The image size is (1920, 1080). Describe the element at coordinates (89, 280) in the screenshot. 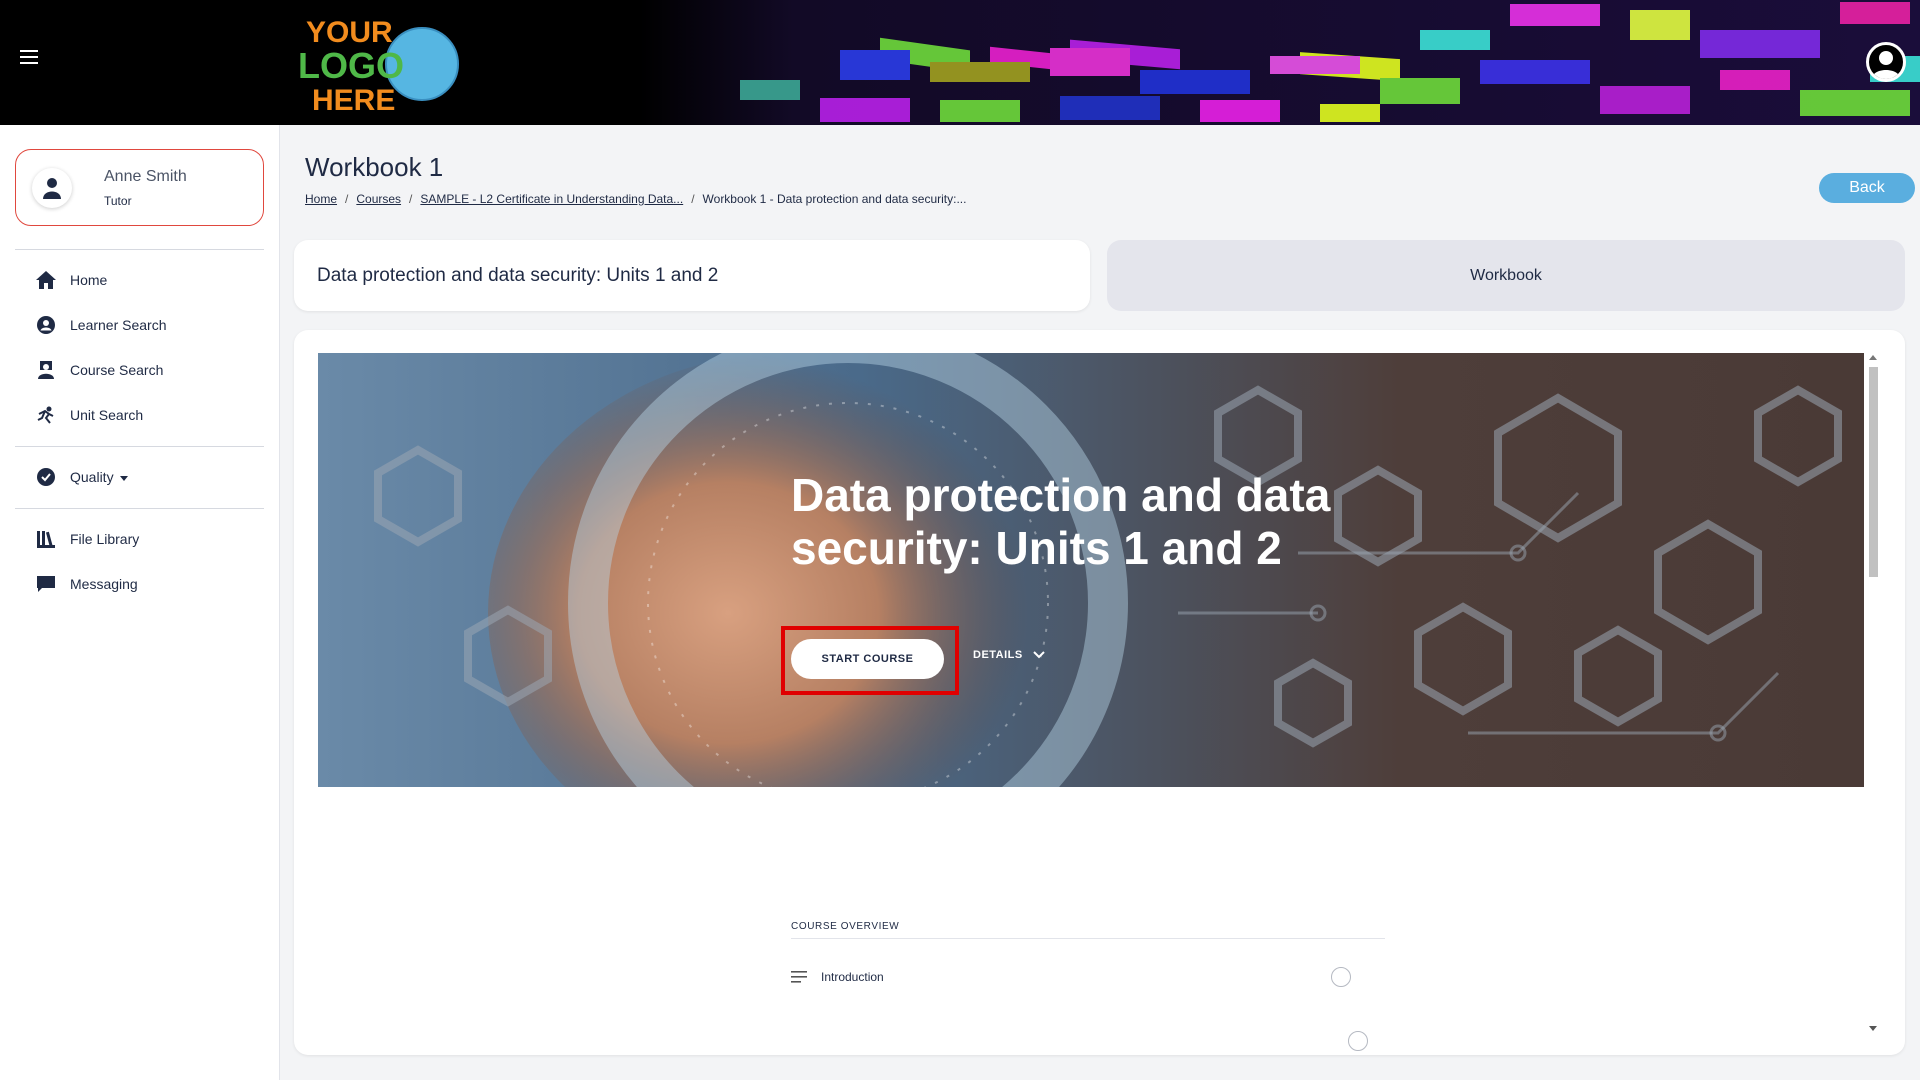

I see `sidebar-item-label: Home` at that location.